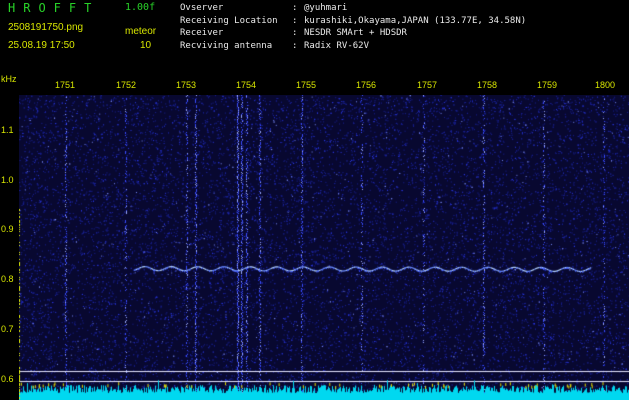  I want to click on time-tick-label: 1800, so click(605, 85).